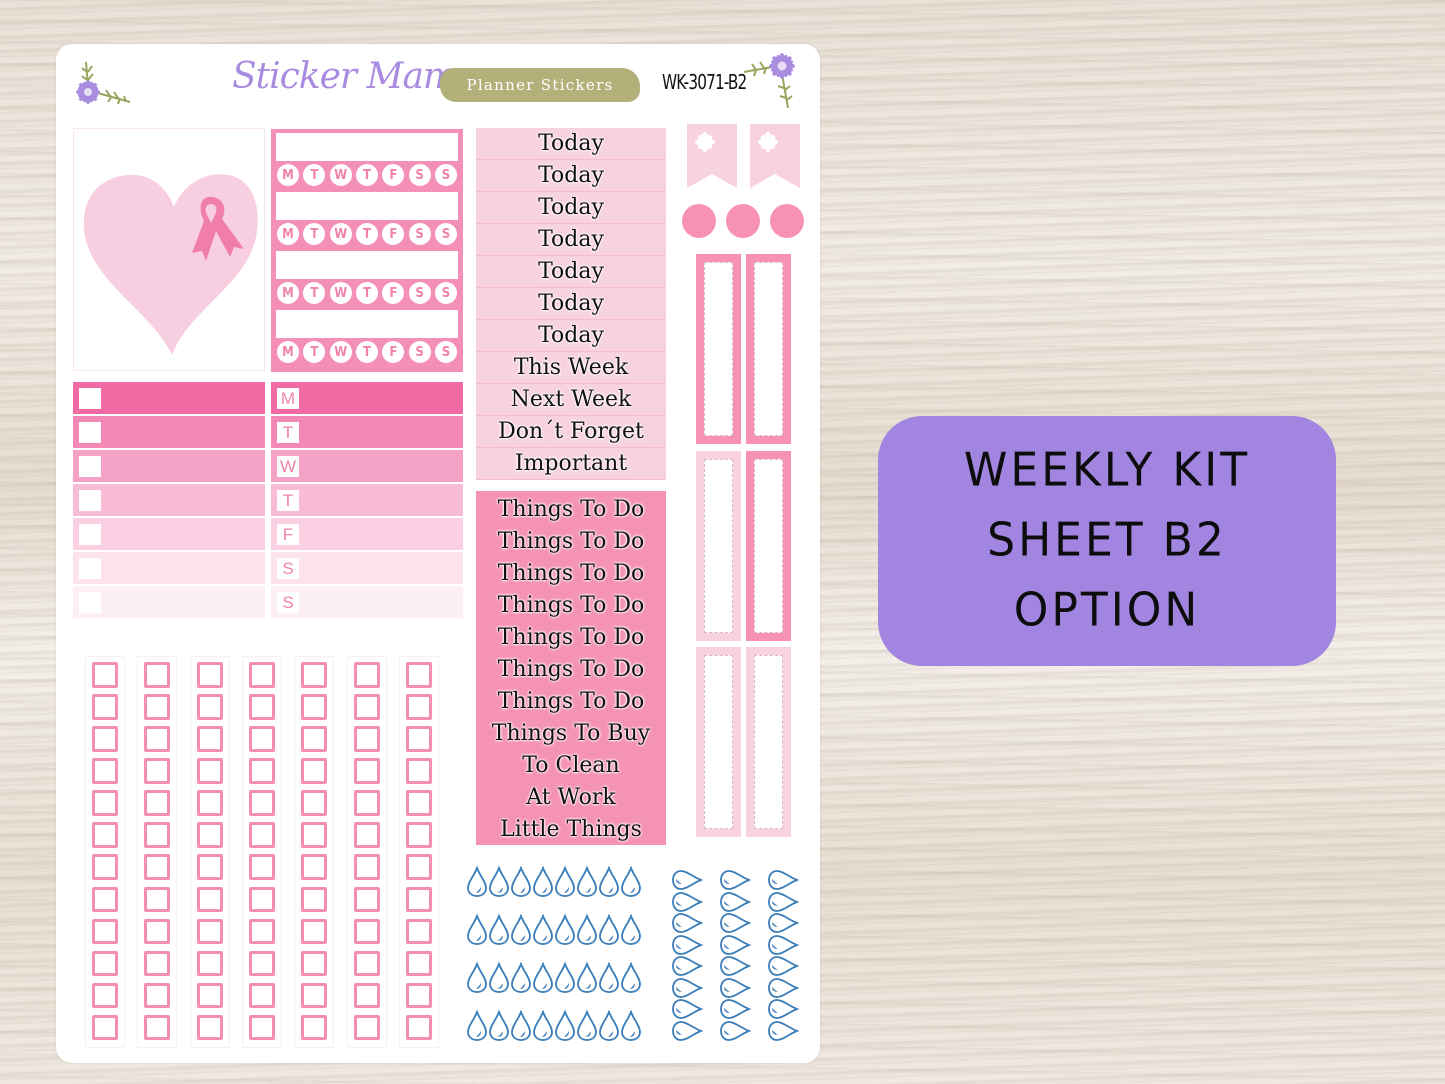 Image resolution: width=1445 pixels, height=1084 pixels. What do you see at coordinates (571, 765) in the screenshot?
I see `header-word-sticker: To Clean` at bounding box center [571, 765].